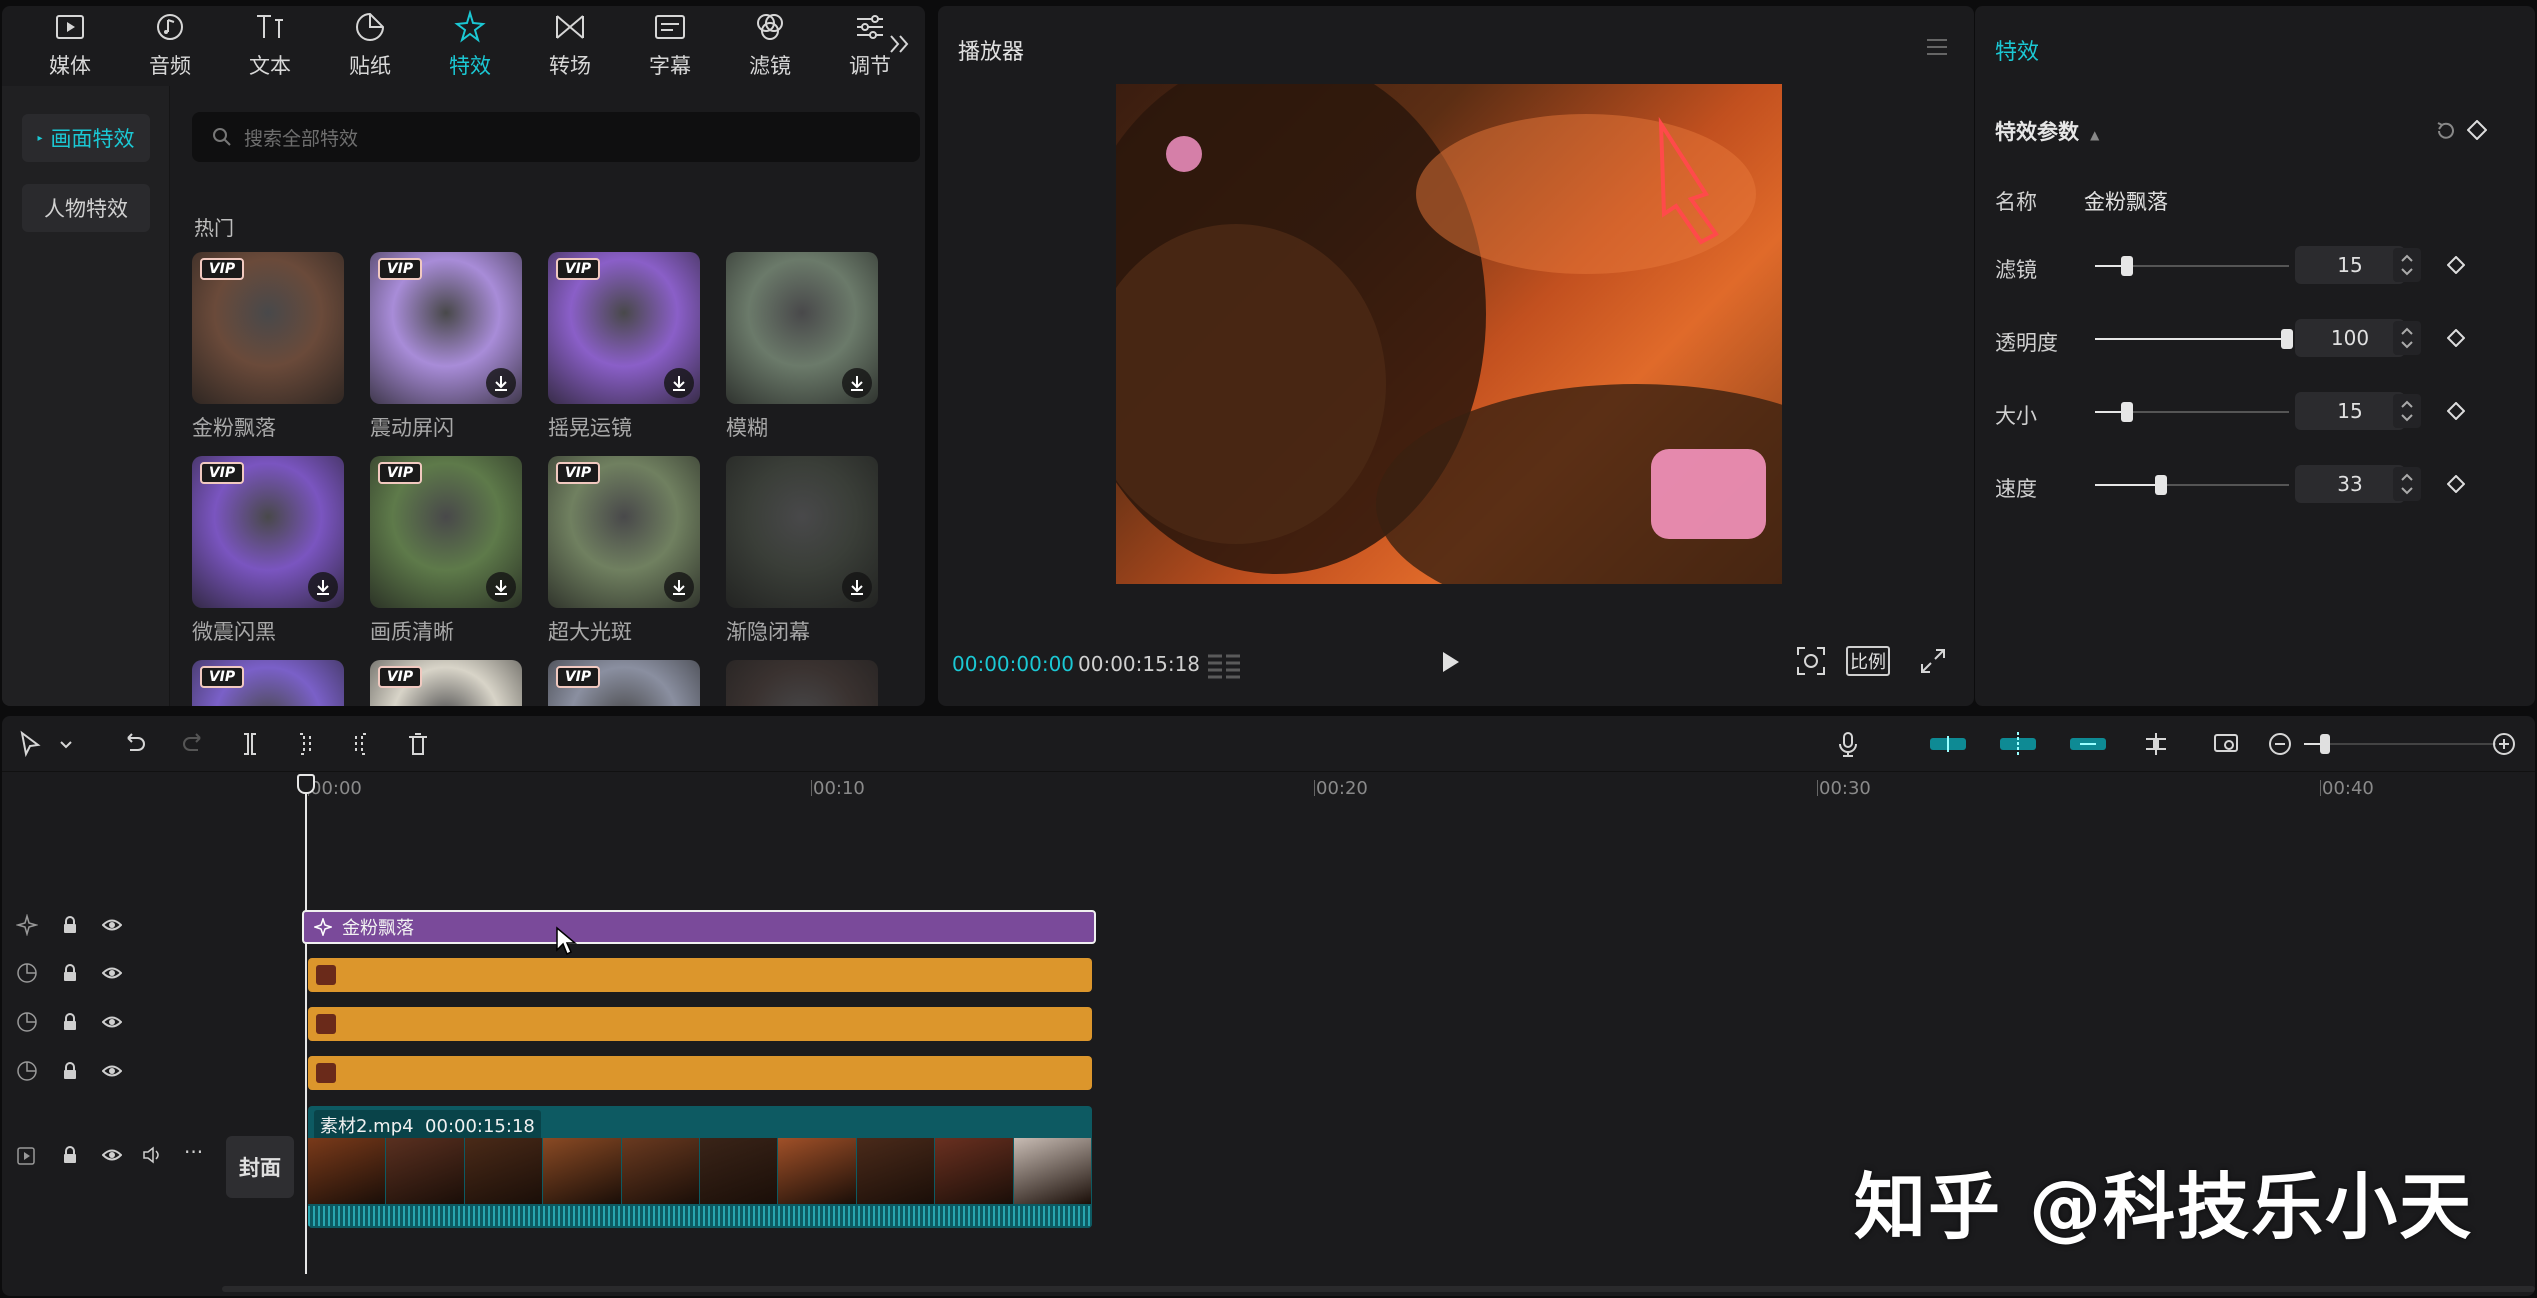 The height and width of the screenshot is (1298, 2537). I want to click on menu-icon, so click(1937, 47).